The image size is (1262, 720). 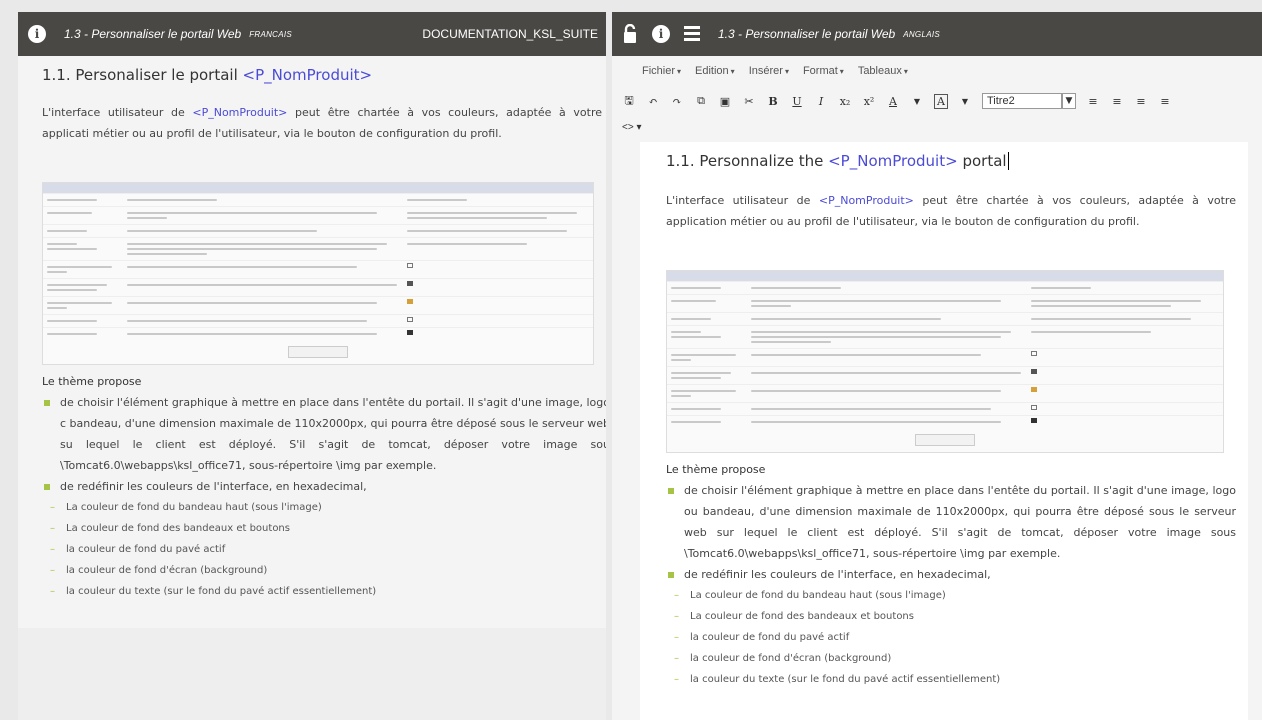 I want to click on heading-text-suffix: portal, so click(x=984, y=161).